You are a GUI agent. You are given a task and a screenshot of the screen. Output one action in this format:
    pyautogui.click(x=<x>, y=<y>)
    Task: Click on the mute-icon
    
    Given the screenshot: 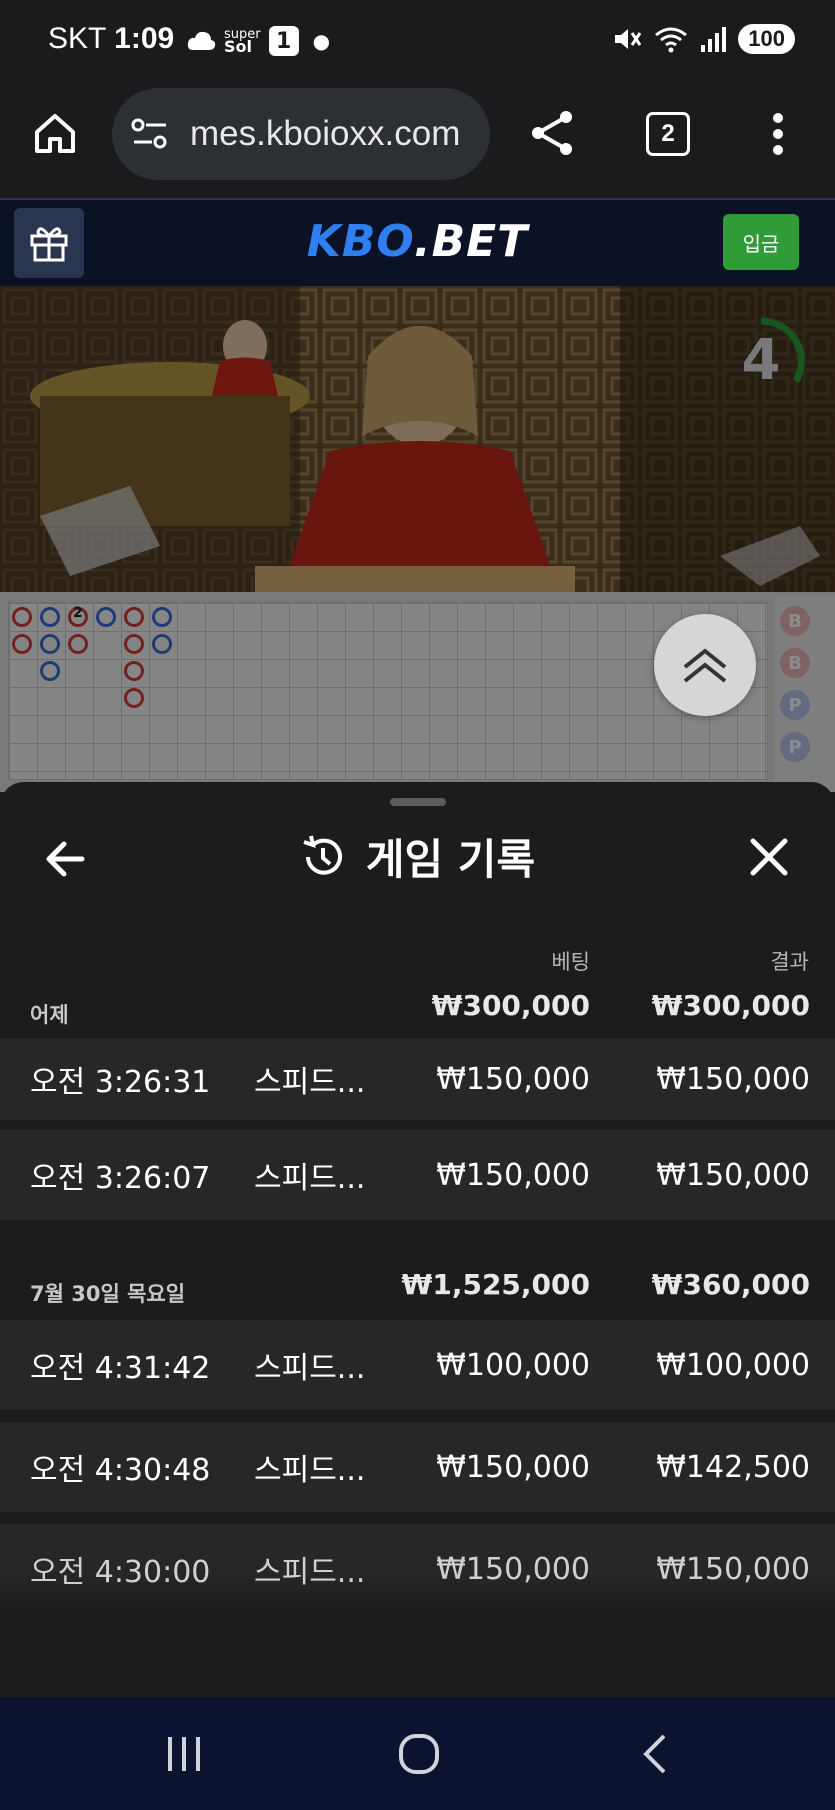 What is the action you would take?
    pyautogui.click(x=628, y=39)
    